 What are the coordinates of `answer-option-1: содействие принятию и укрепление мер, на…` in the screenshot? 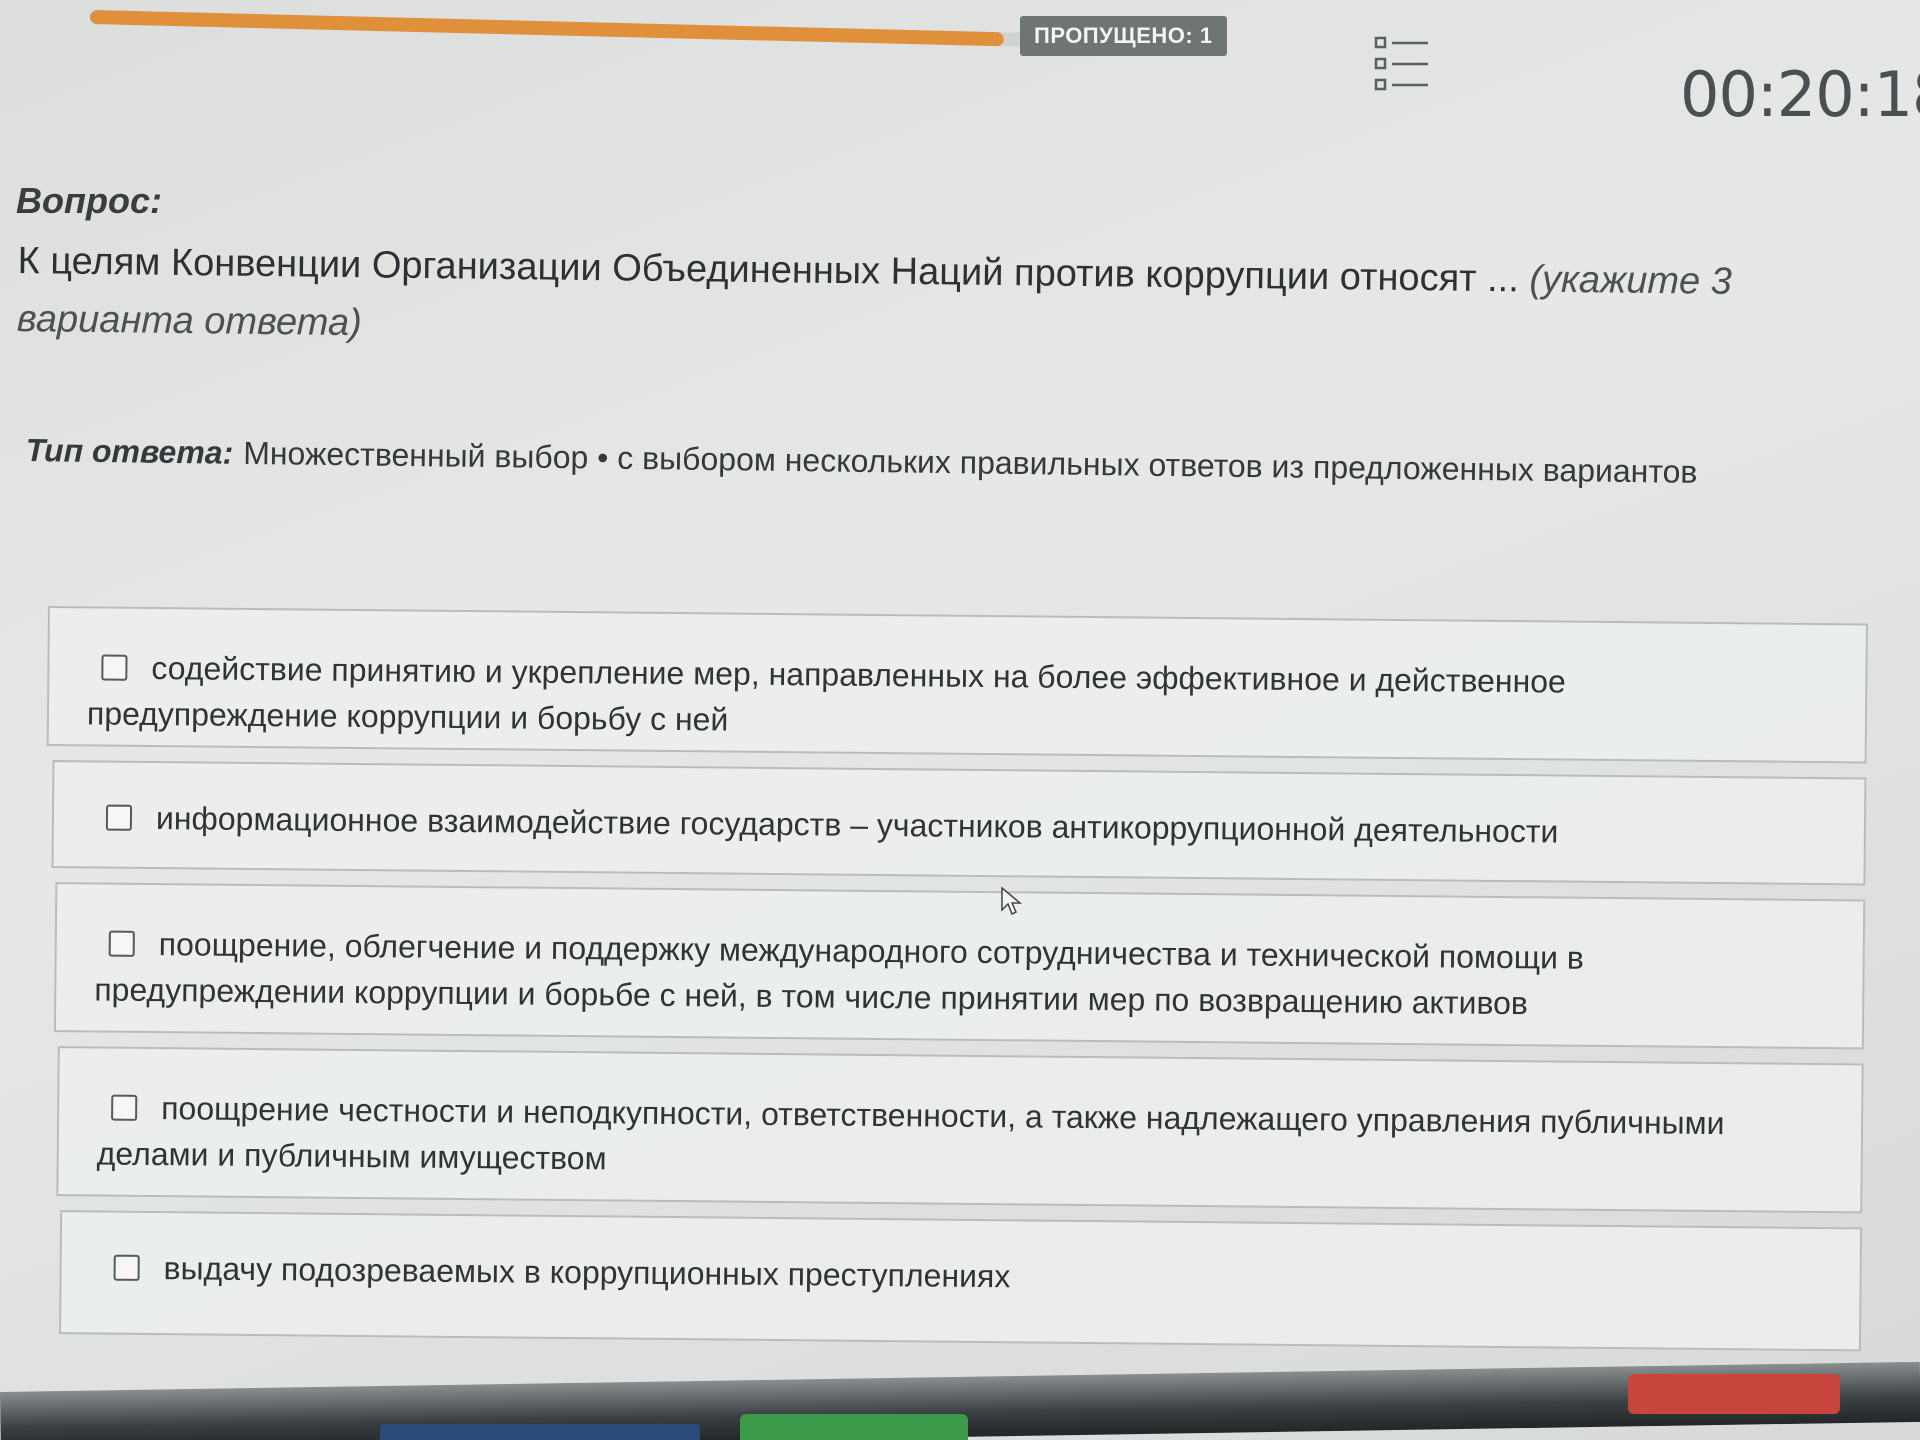 It's located at (957, 685).